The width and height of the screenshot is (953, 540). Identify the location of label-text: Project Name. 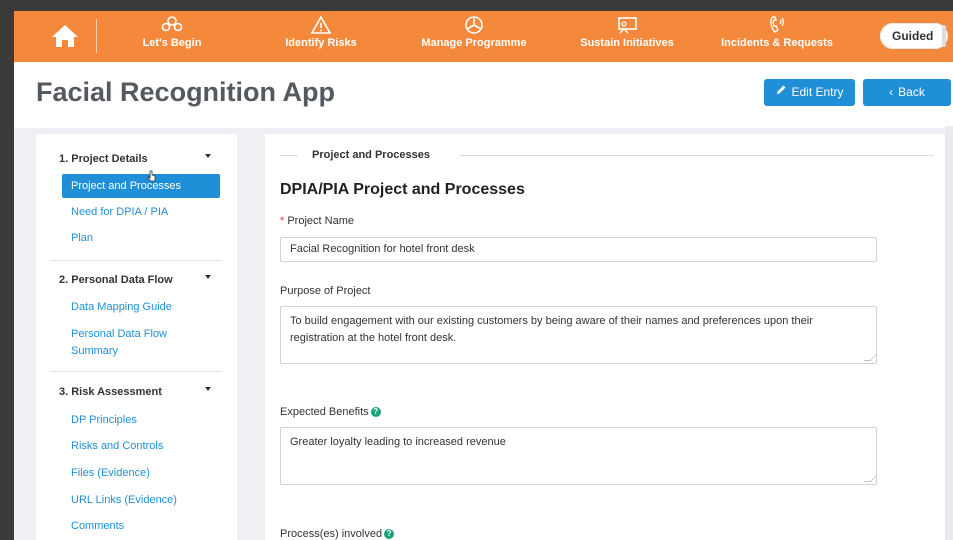
(320, 221).